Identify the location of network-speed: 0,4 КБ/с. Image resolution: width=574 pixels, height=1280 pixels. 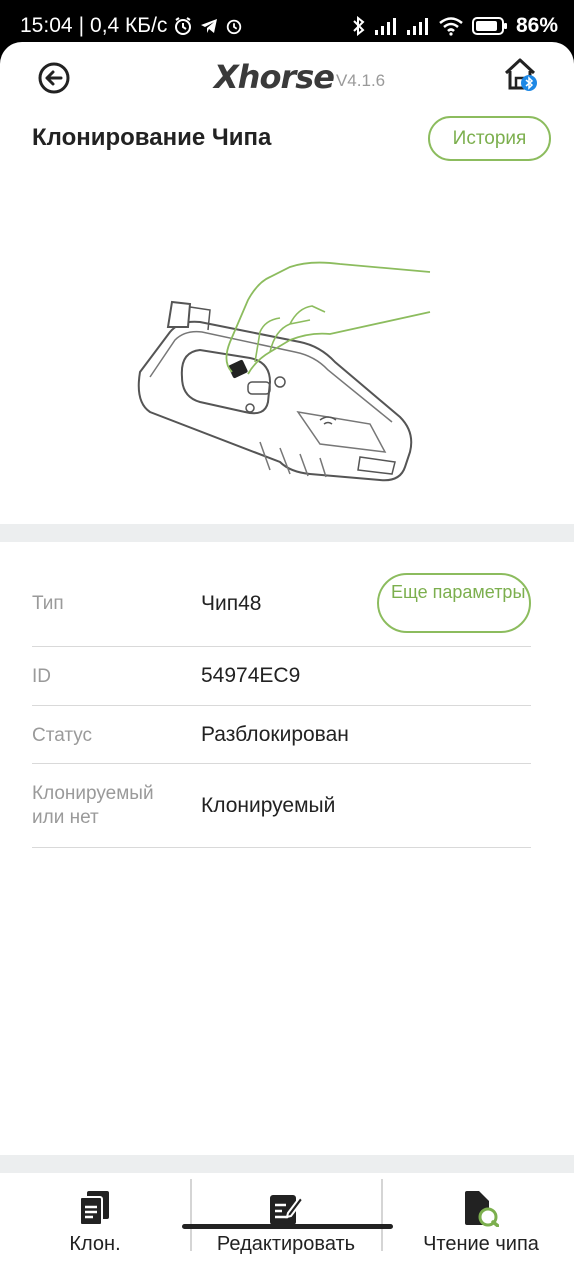
(129, 25).